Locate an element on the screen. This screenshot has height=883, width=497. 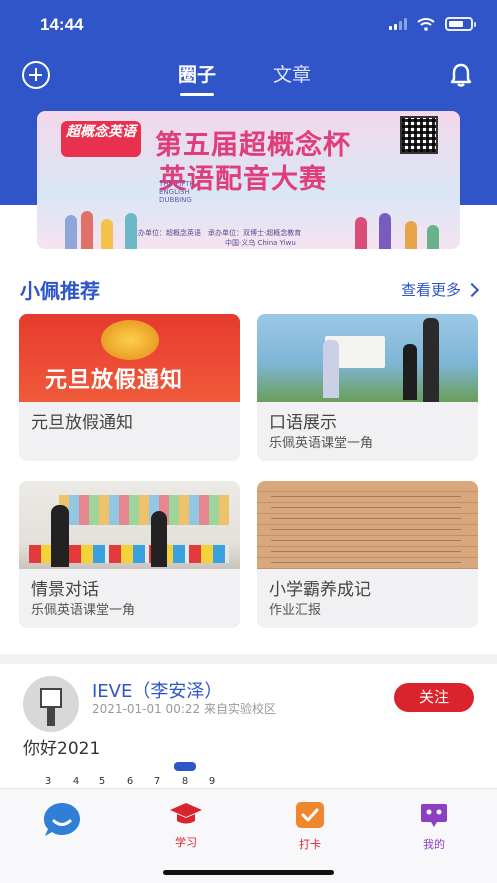
tab-mine: 我的 is located at coordinates (434, 826).